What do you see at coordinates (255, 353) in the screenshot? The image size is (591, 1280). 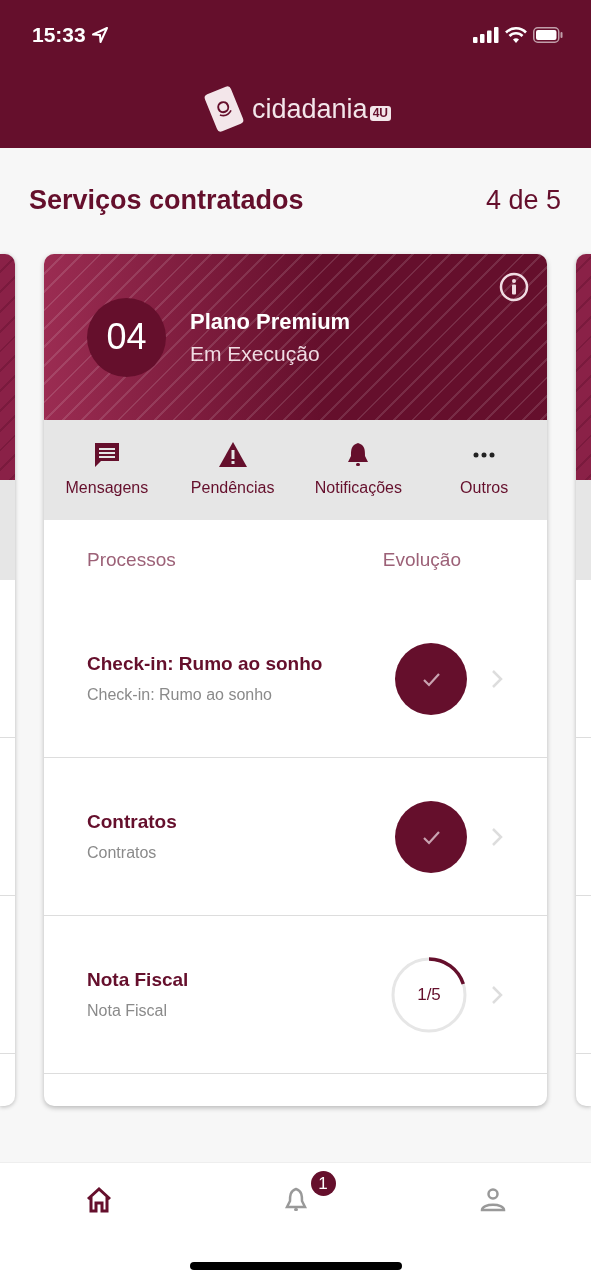 I see `plan-status: Em Execução` at bounding box center [255, 353].